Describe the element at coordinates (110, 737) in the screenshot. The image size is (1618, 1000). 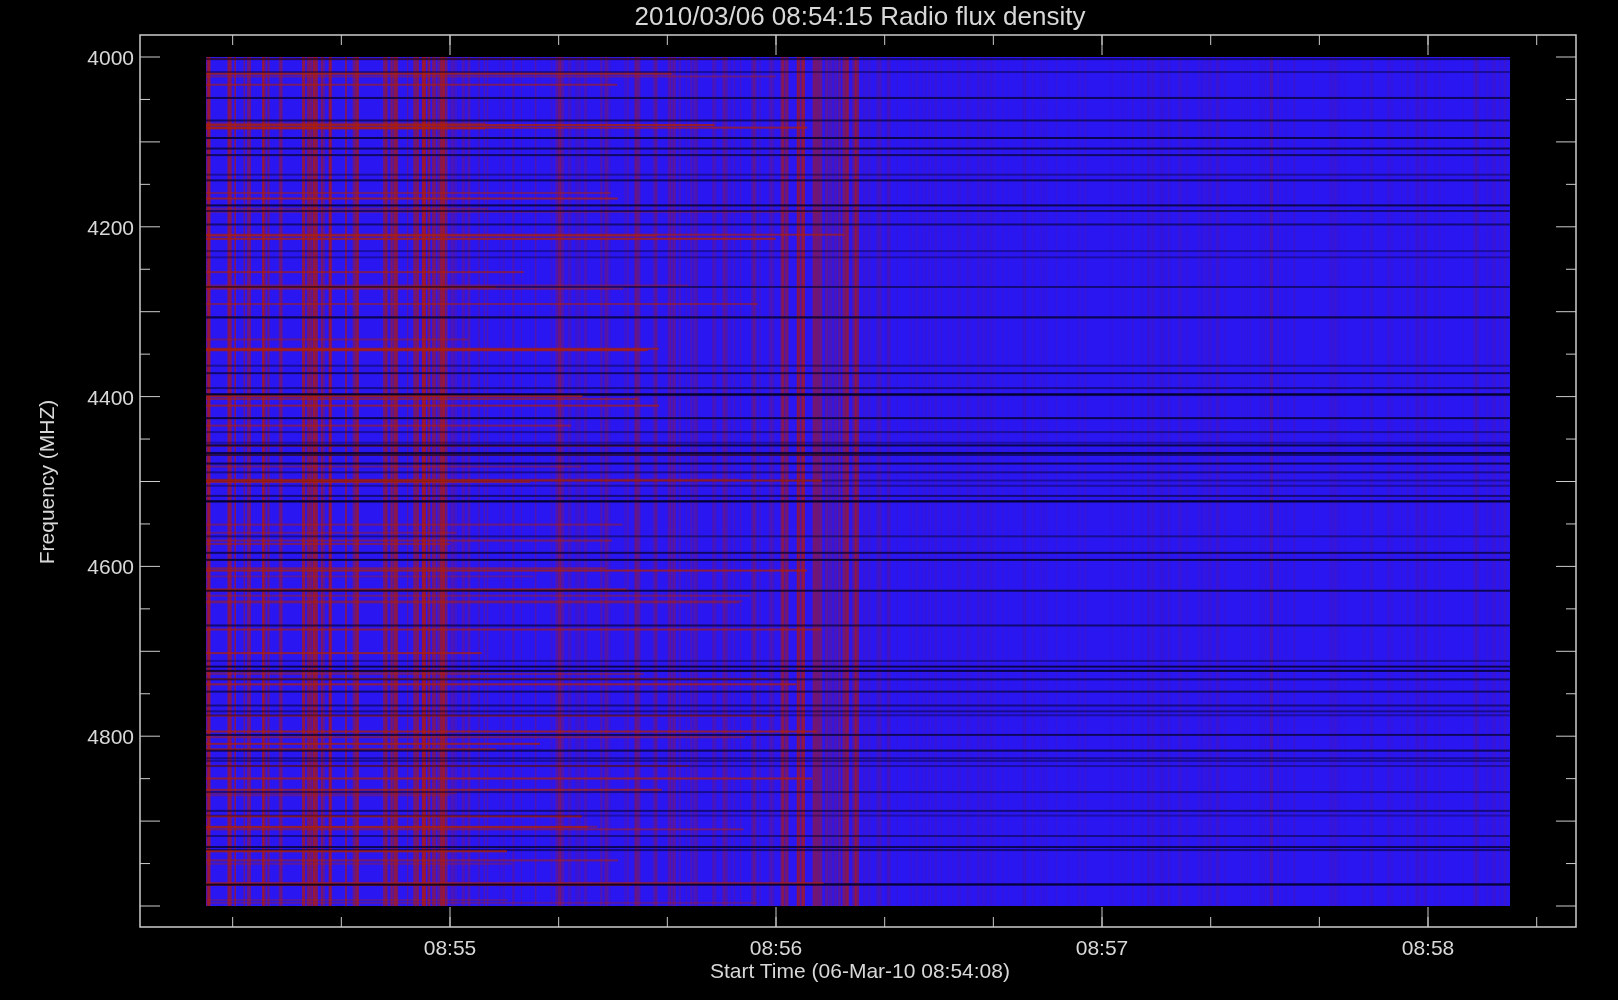
I see `tick-label: 4800` at that location.